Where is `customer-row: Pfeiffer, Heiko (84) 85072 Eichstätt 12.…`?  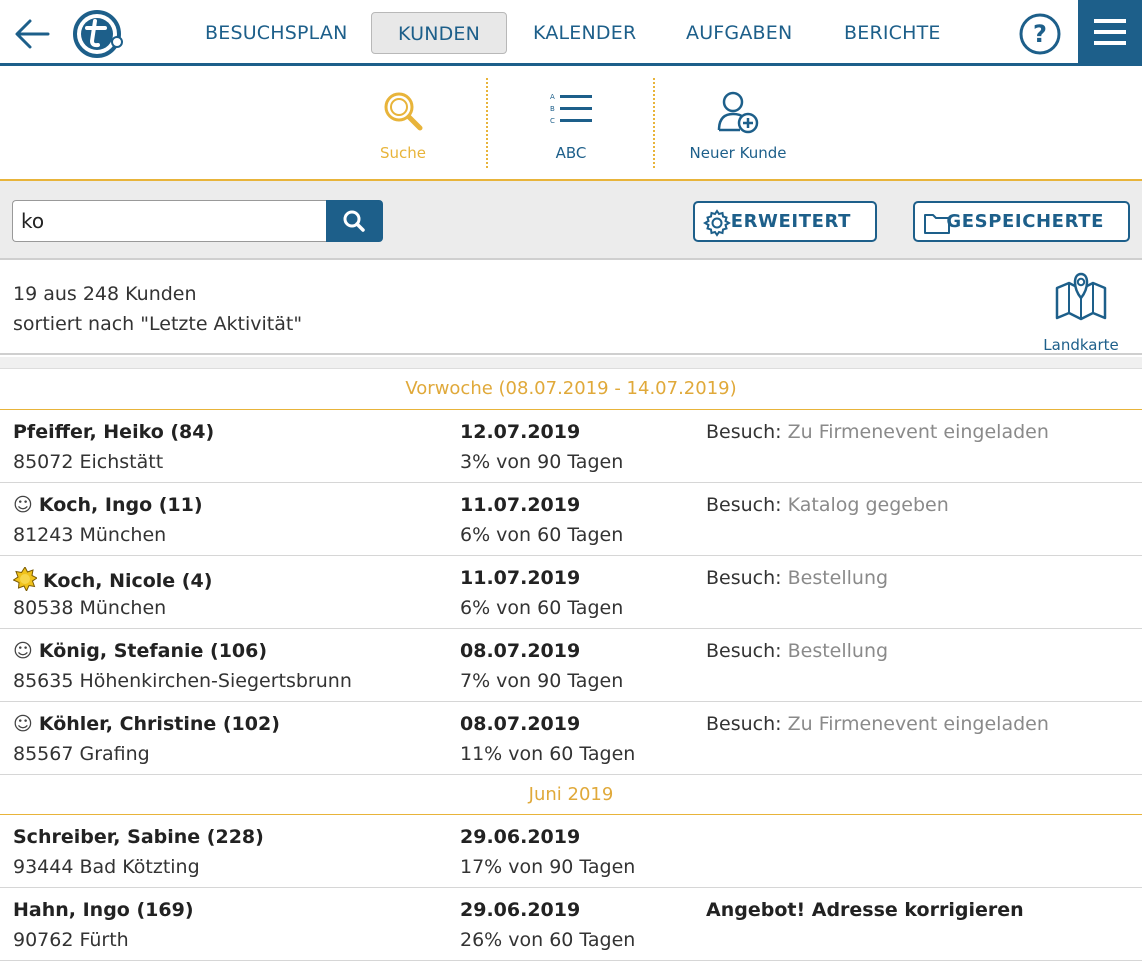 customer-row: Pfeiffer, Heiko (84) 85072 Eichstätt 12.… is located at coordinates (571, 446).